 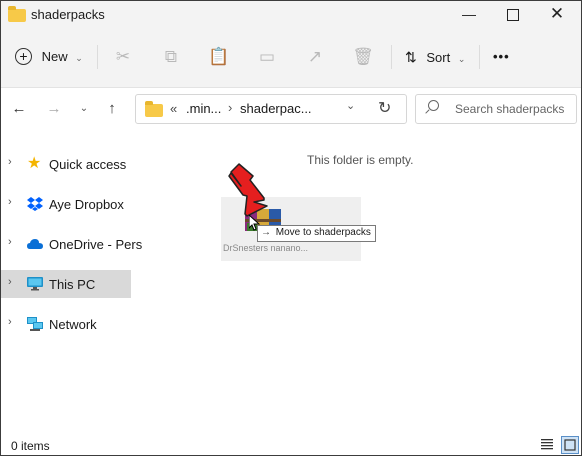 I want to click on chevron-right-icon: ›, so click(x=230, y=107).